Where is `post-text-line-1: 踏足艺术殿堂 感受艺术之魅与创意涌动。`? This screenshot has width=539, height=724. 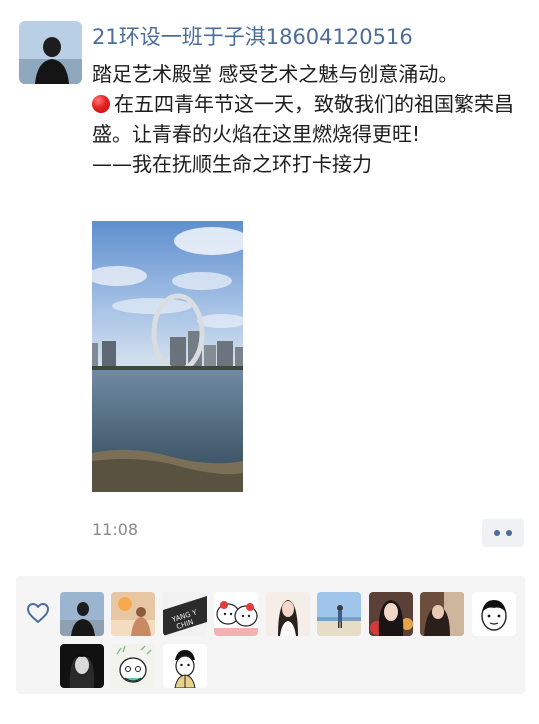 post-text-line-1: 踏足艺术殿堂 感受艺术之魅与创意涌动。 is located at coordinates (275, 74).